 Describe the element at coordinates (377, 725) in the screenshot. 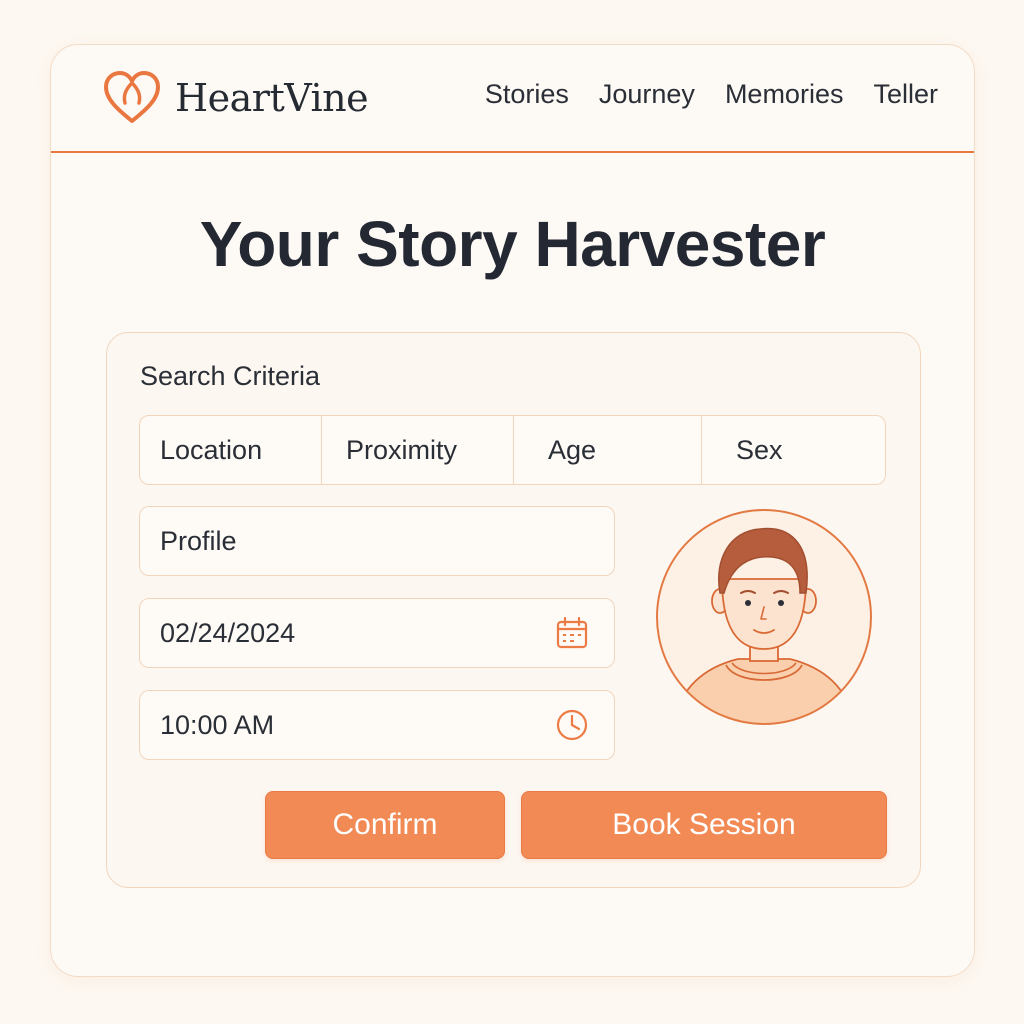

I see `time-field: 10:00 AM` at that location.